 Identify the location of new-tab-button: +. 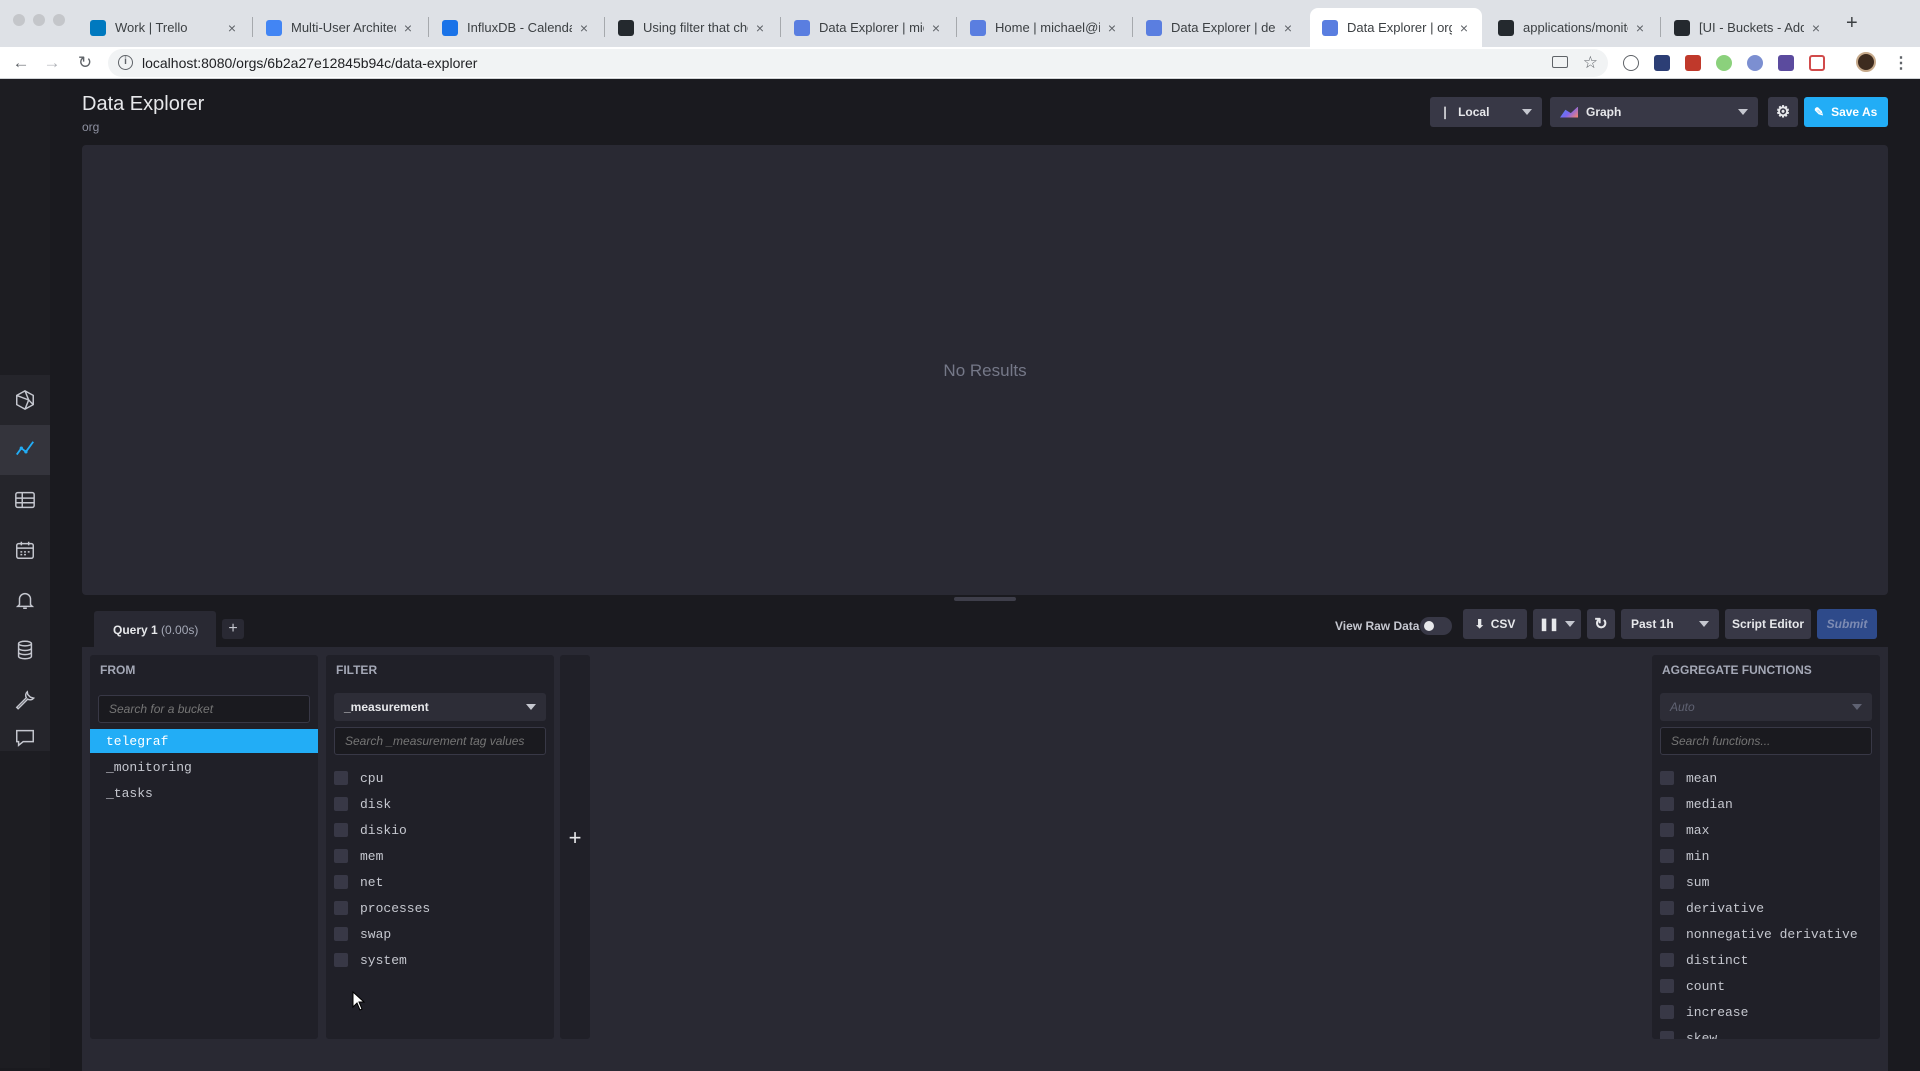
(1852, 23).